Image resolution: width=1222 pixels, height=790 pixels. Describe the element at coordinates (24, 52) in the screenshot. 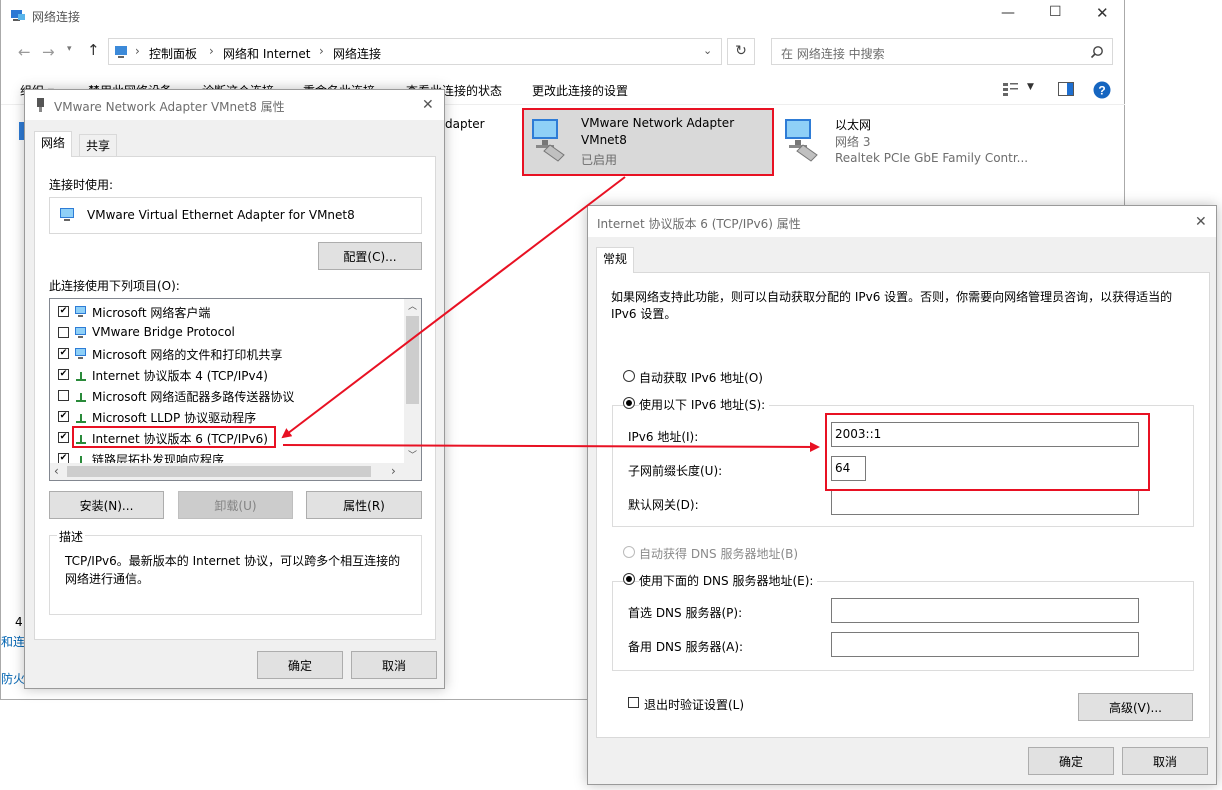

I see `back-icon: ←` at that location.